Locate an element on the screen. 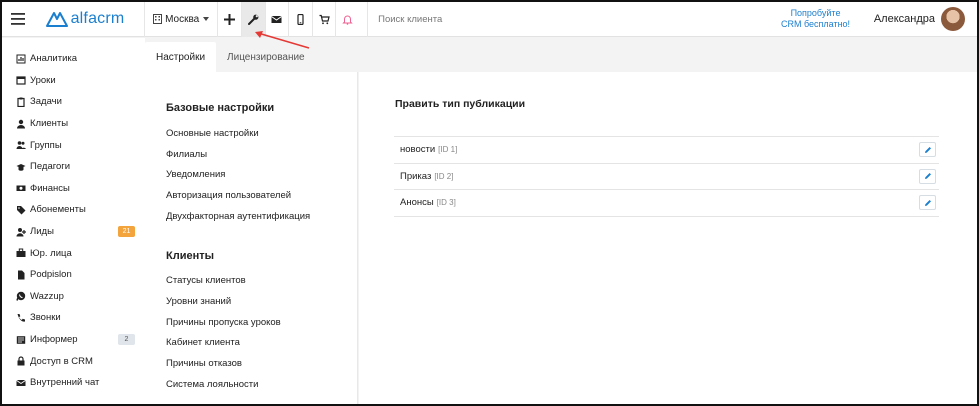 The height and width of the screenshot is (406, 979). search-input is located at coordinates (478, 19).